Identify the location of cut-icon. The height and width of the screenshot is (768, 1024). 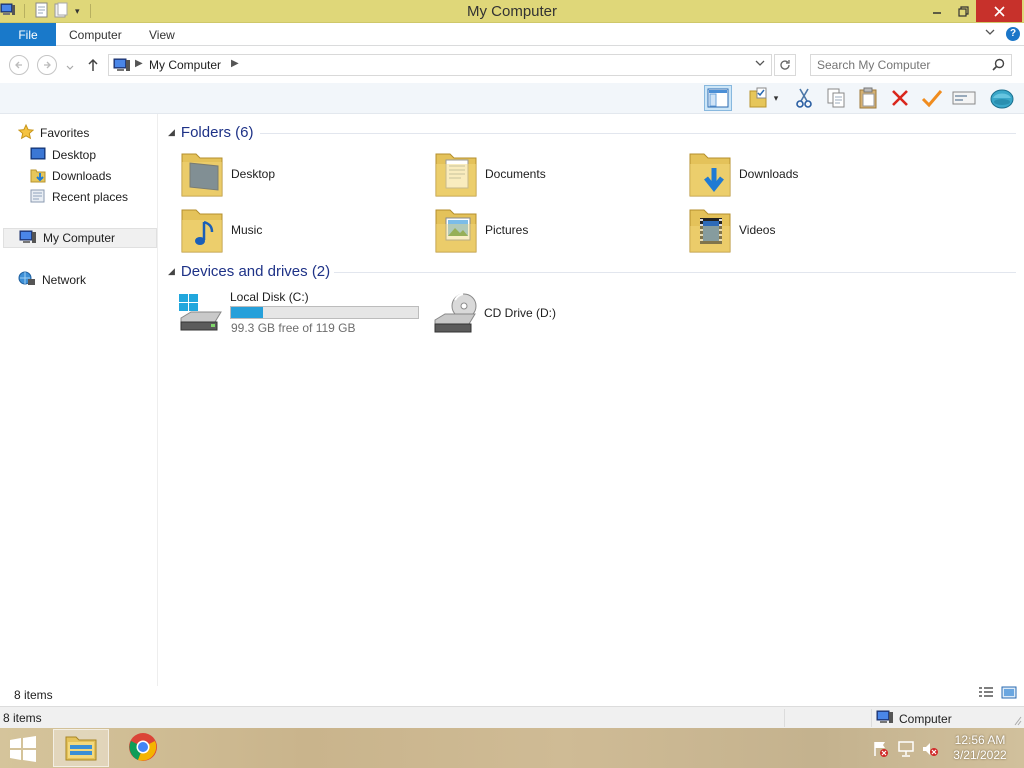
(804, 98).